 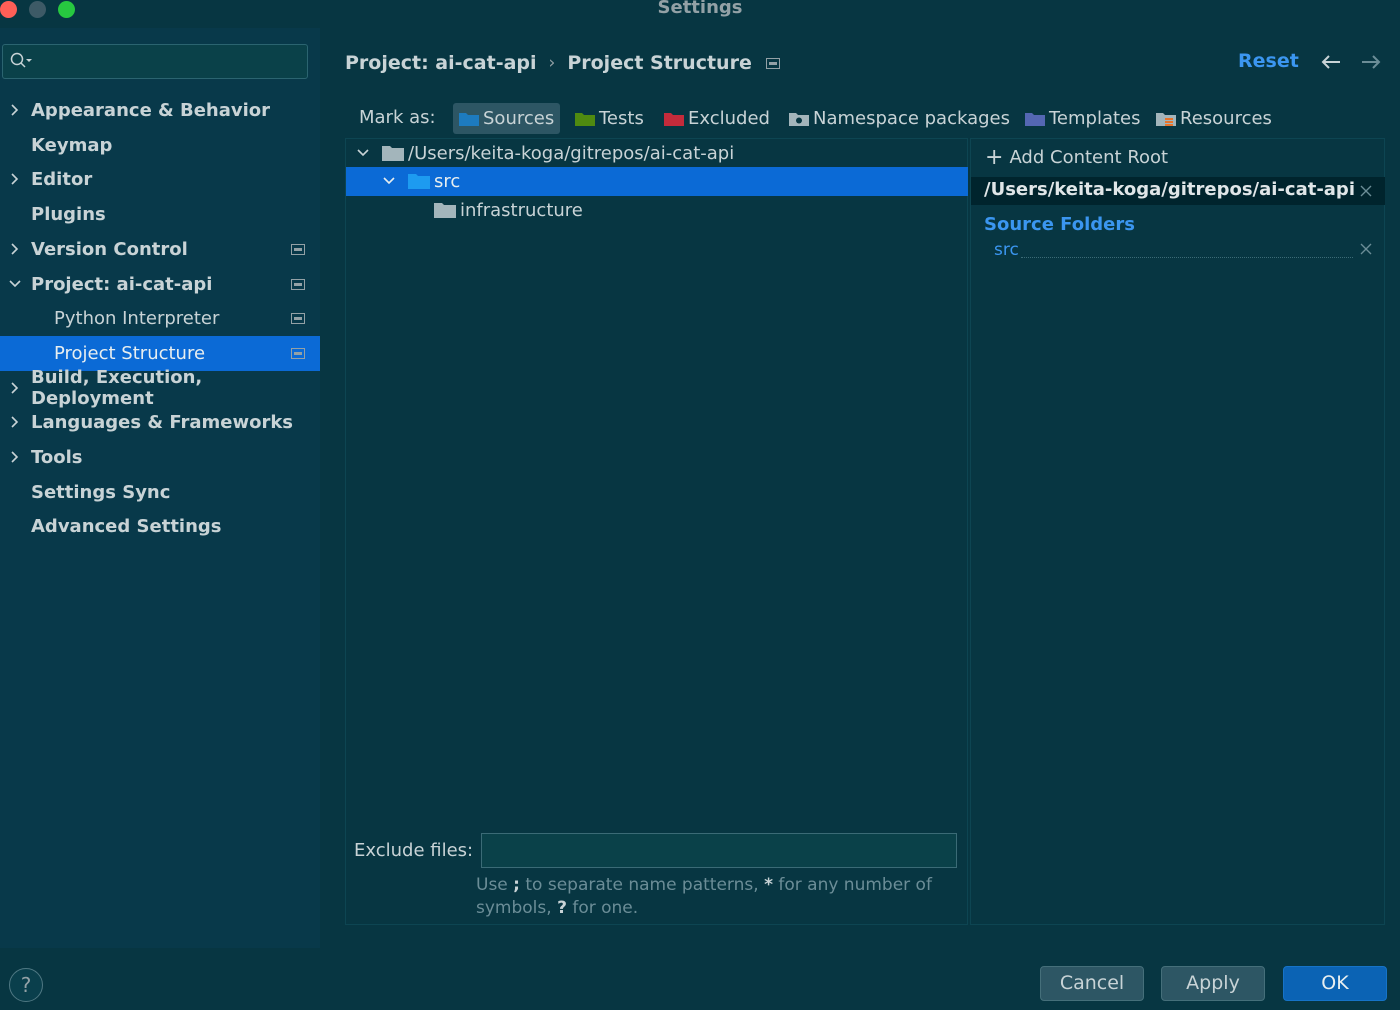 I want to click on apply-button: Apply, so click(x=1213, y=983).